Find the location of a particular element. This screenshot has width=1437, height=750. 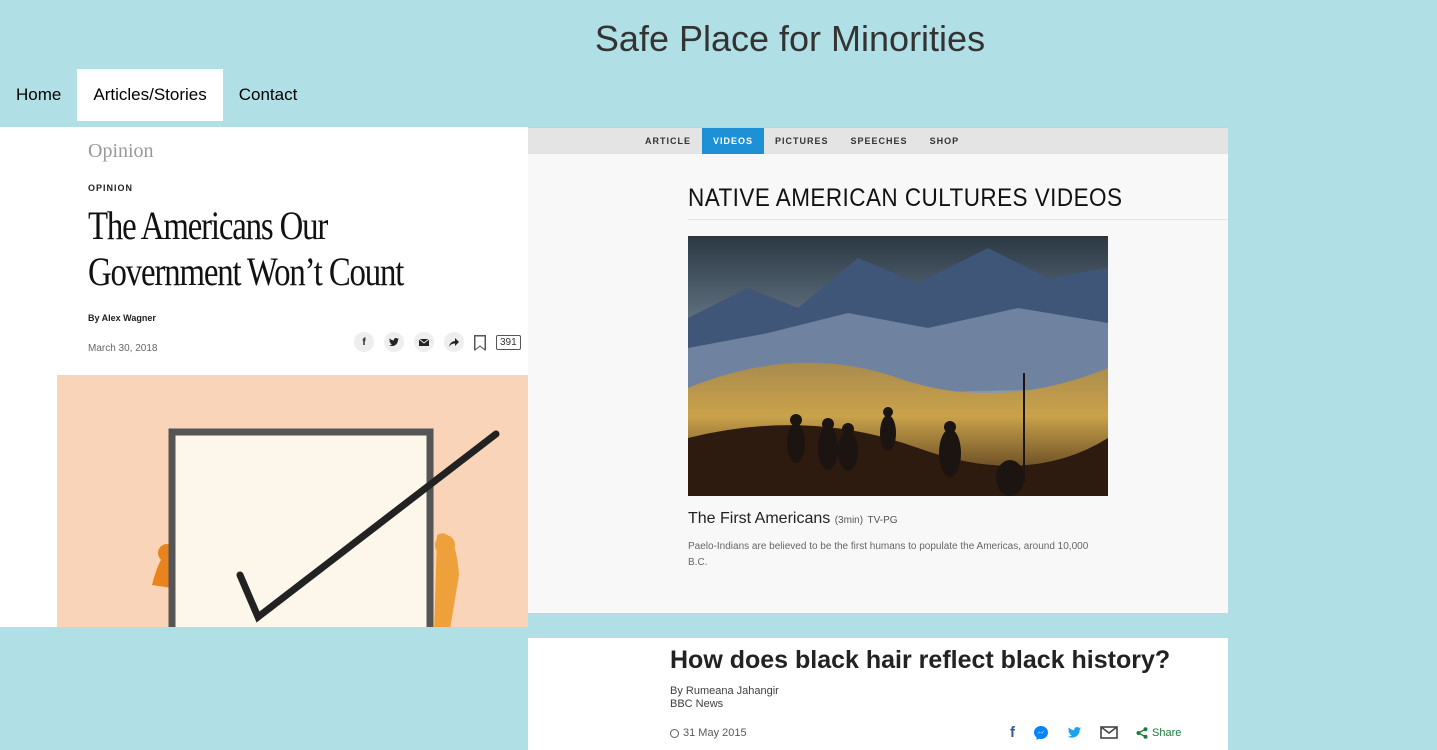

video-title: The First Americans is located at coordinates (759, 518).